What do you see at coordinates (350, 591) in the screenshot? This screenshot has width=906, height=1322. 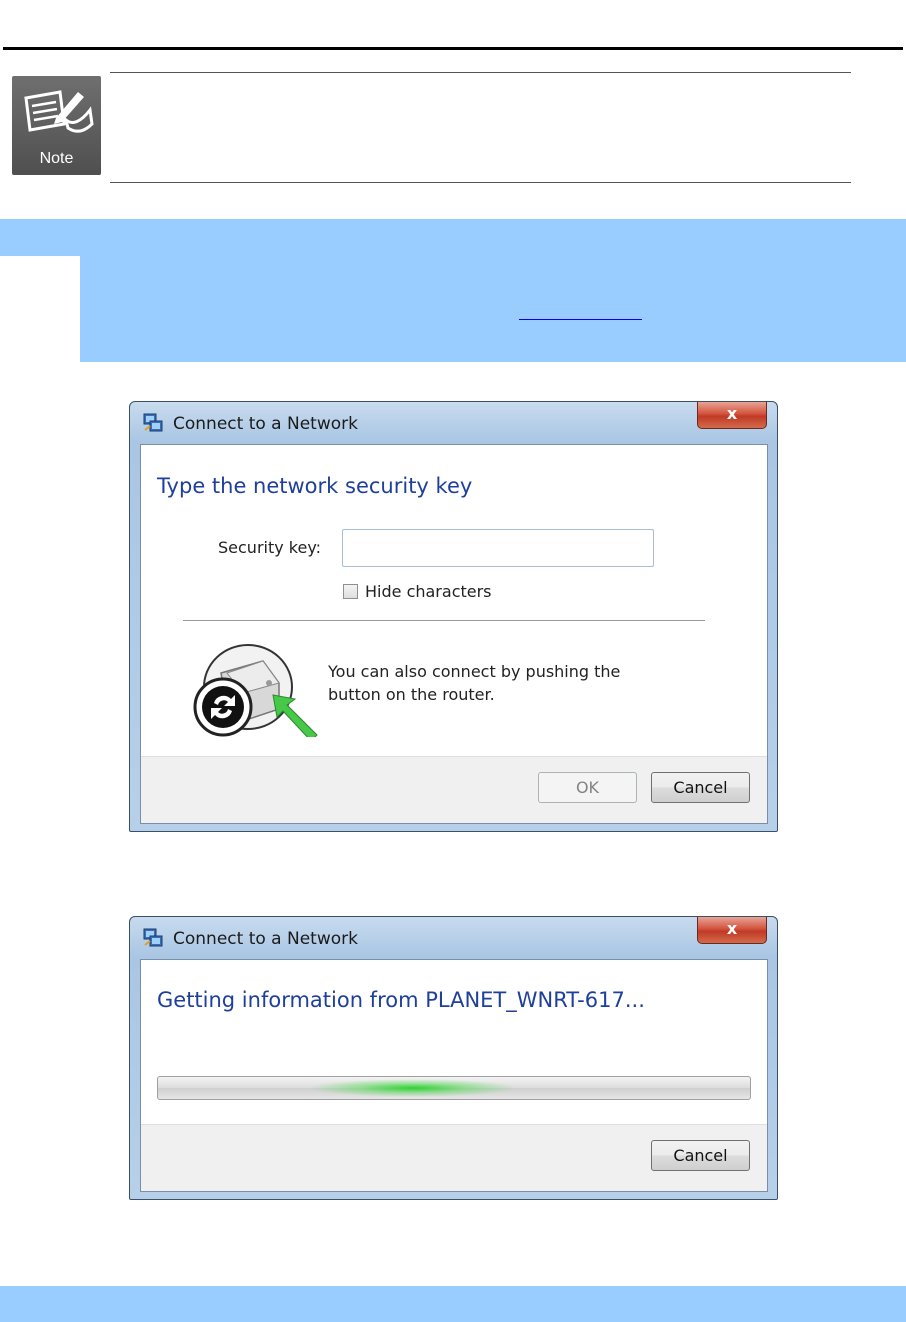 I see `hide-characters-checkbox` at bounding box center [350, 591].